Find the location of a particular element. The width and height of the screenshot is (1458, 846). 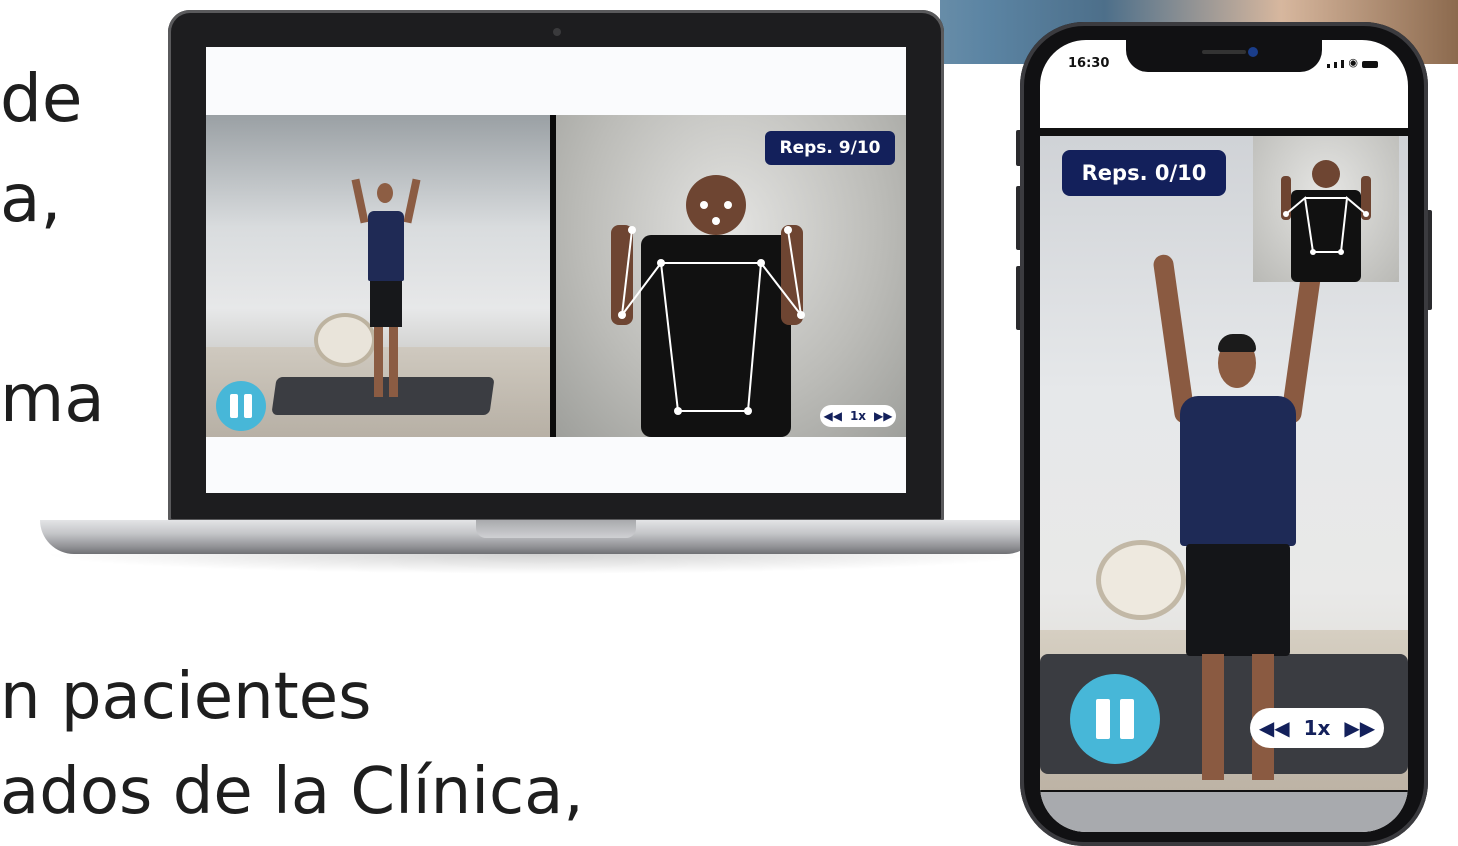

body-text-line-2: a, is located at coordinates (31, 198).